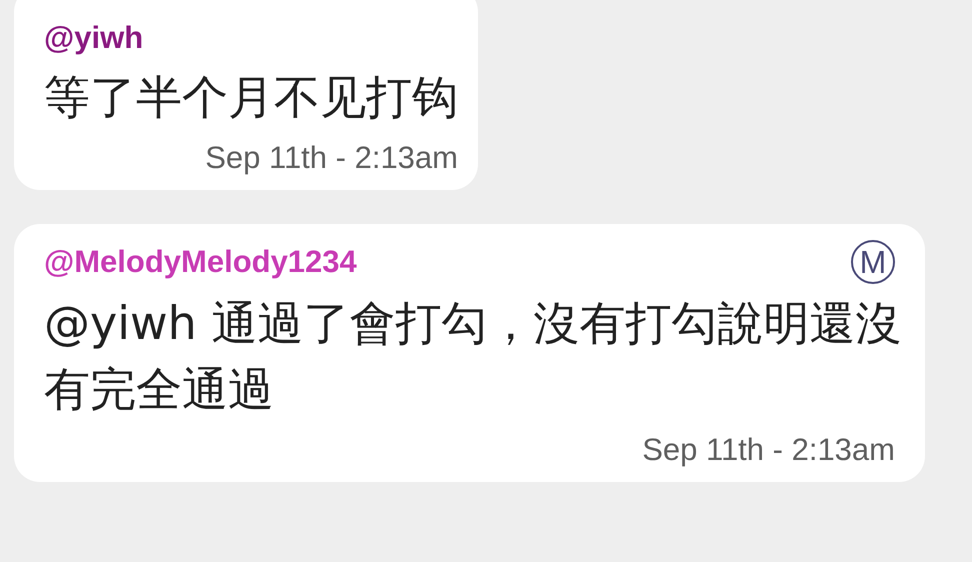  Describe the element at coordinates (200, 262) in the screenshot. I see `username: @MelodyMelody1234` at that location.